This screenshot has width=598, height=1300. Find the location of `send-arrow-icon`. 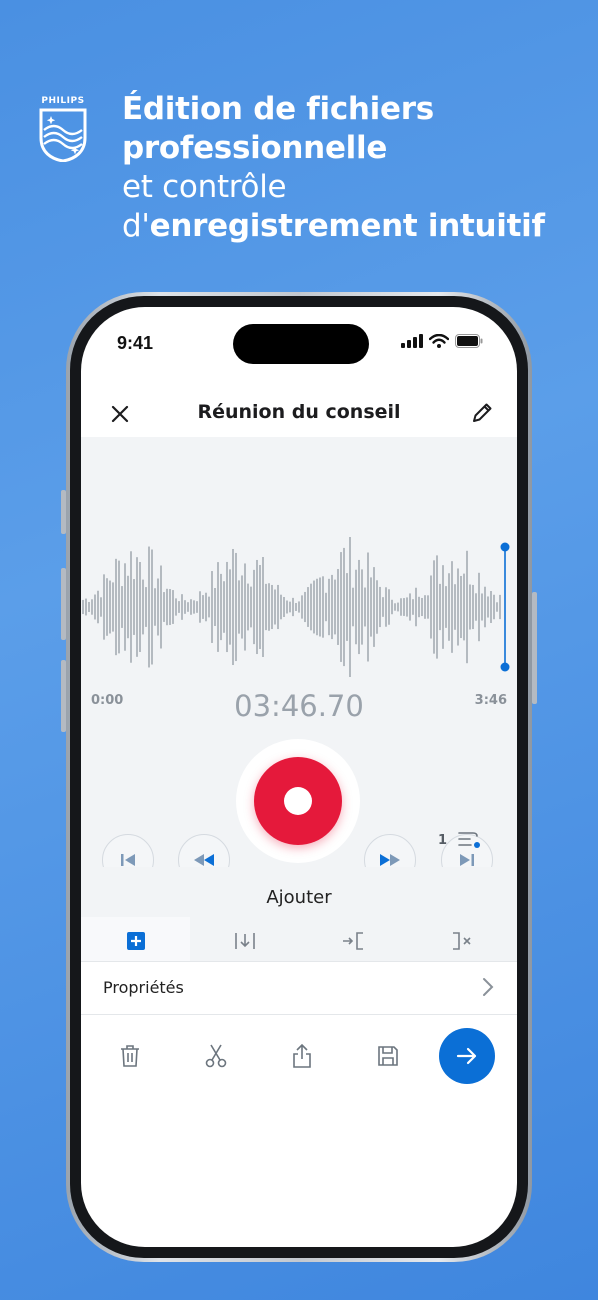

send-arrow-icon is located at coordinates (466, 1056).